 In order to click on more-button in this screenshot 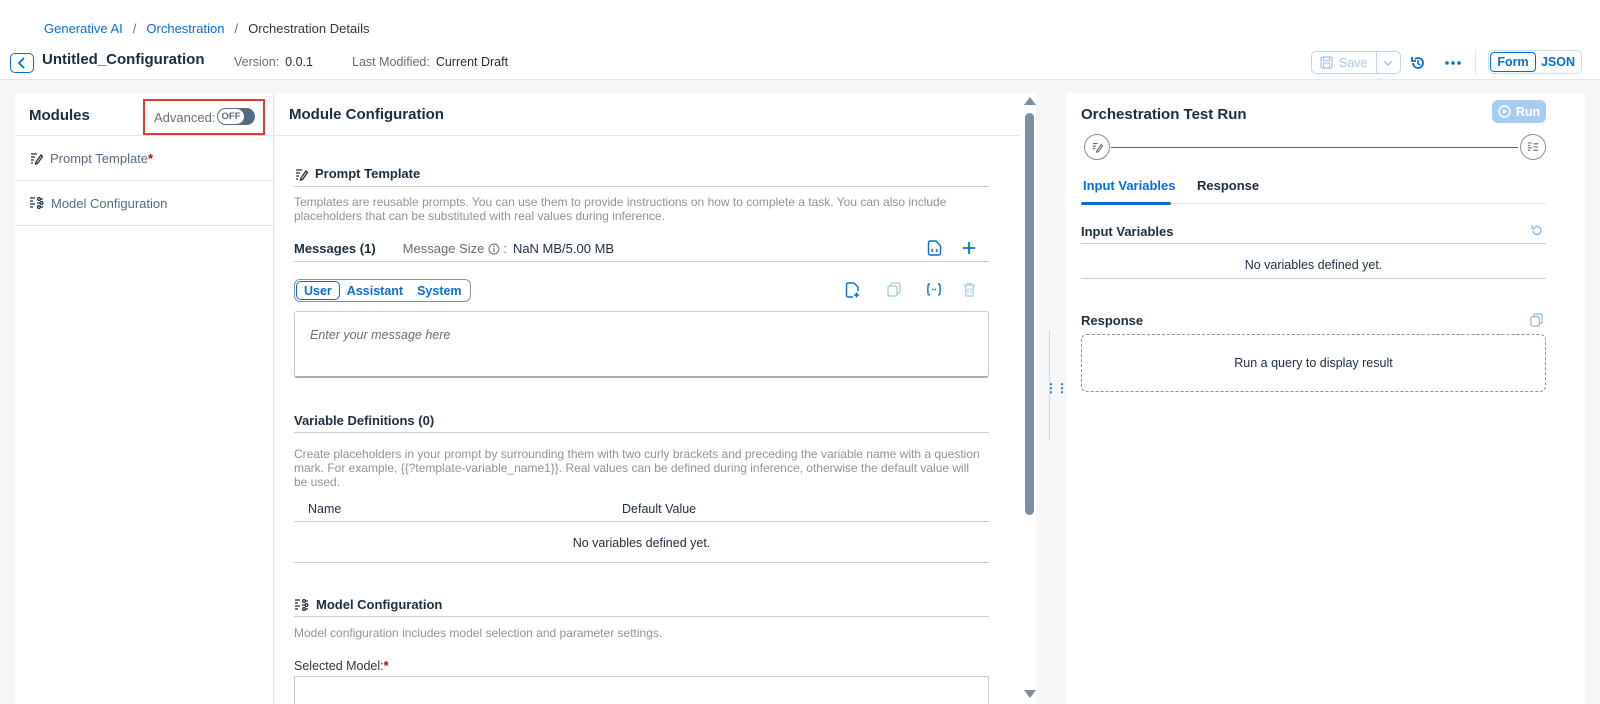, I will do `click(1453, 63)`.